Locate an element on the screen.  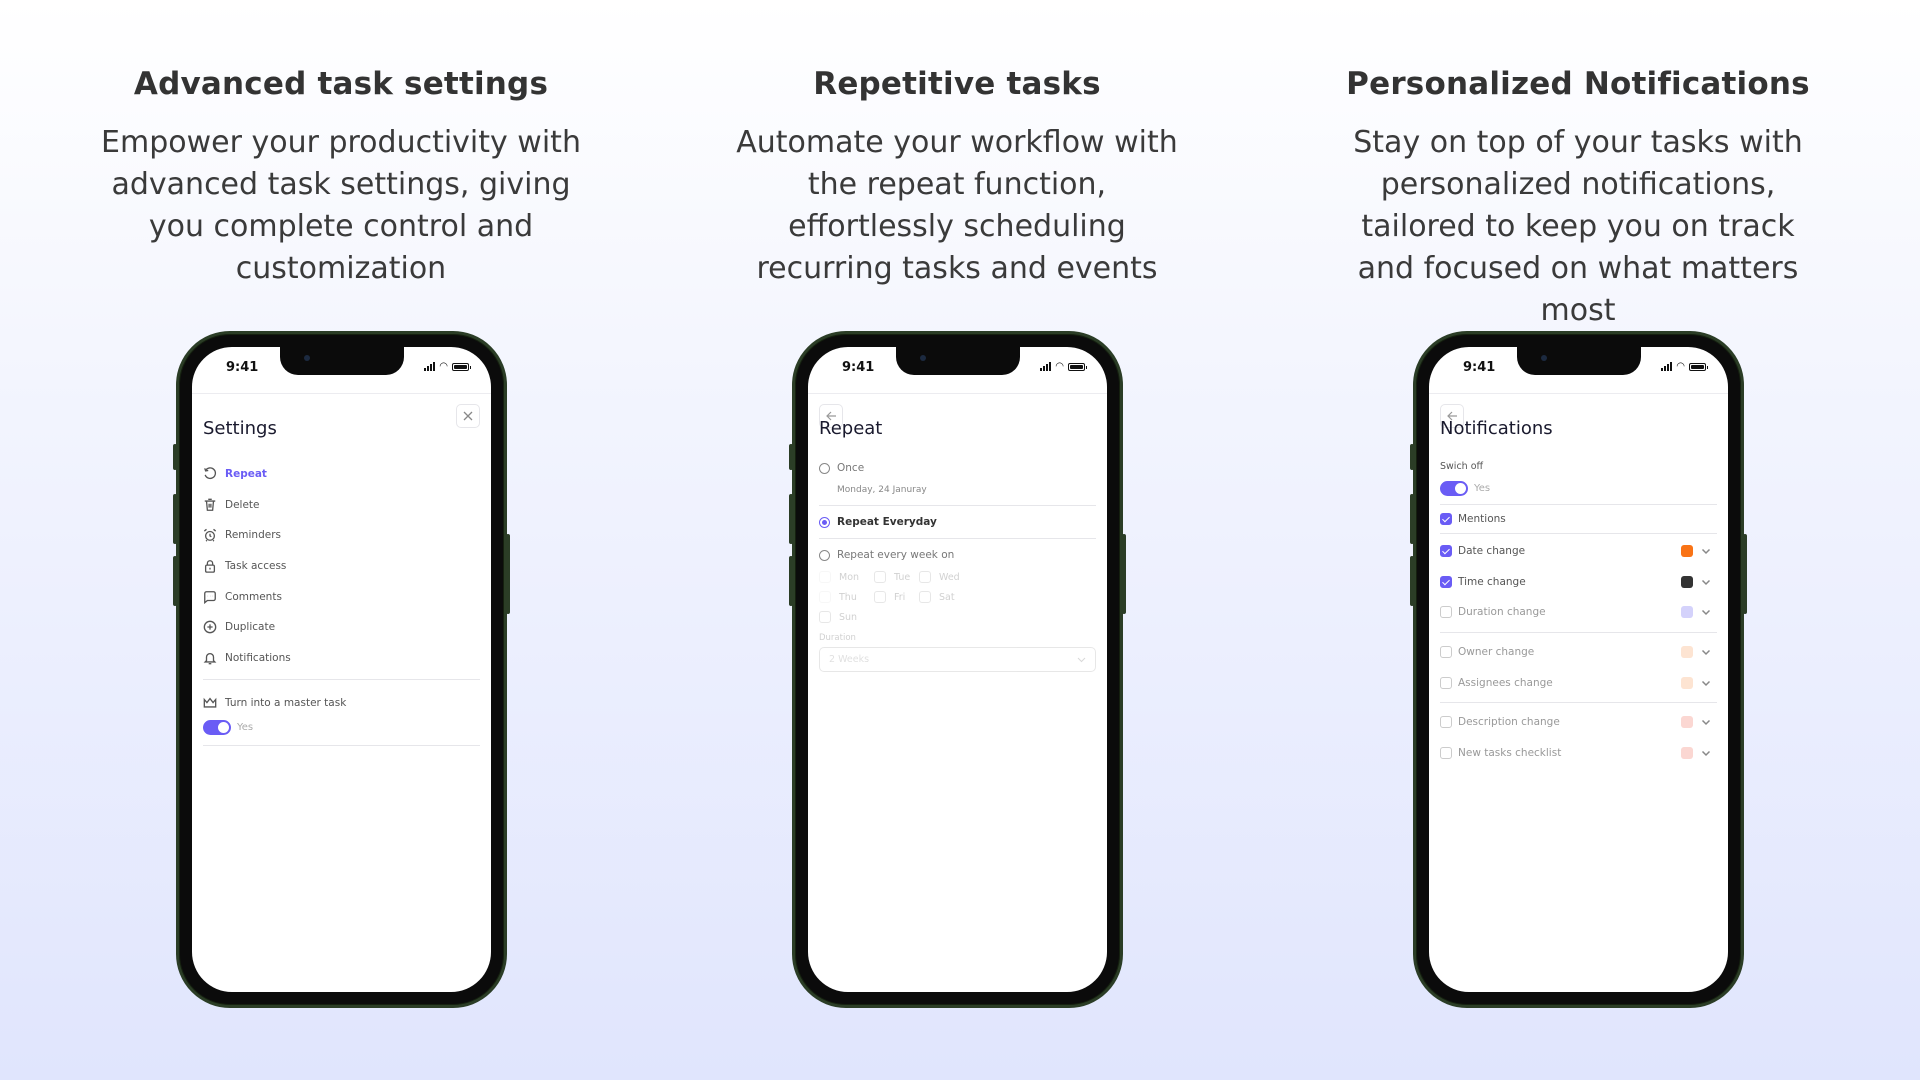
lock-icon is located at coordinates (210, 566).